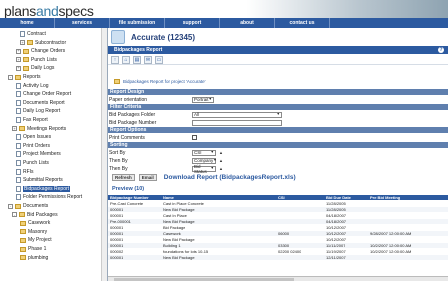  Describe the element at coordinates (38, 111) in the screenshot. I see `sidebar-item: Daily Log Report` at that location.